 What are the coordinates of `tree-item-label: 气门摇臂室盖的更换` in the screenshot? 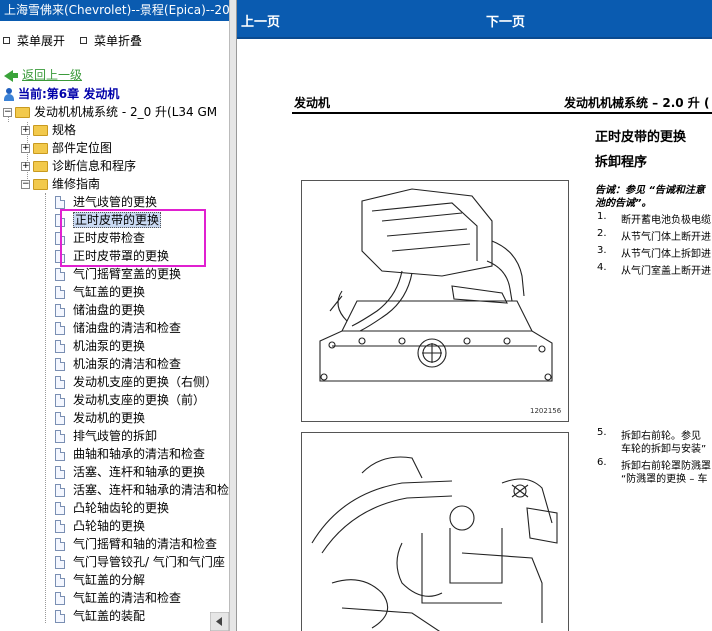 It's located at (127, 274).